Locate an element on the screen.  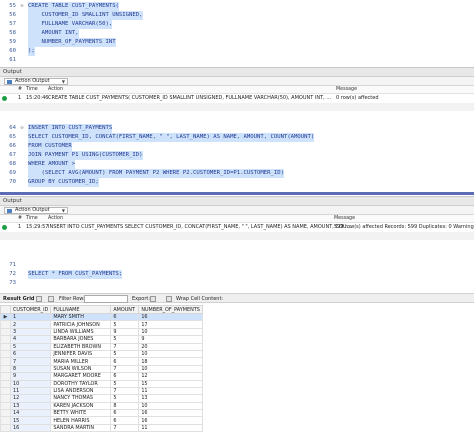
code-line: 56 CUSTOMER_ID SMALLINT UNSIGNED, is located at coordinates (237, 15).